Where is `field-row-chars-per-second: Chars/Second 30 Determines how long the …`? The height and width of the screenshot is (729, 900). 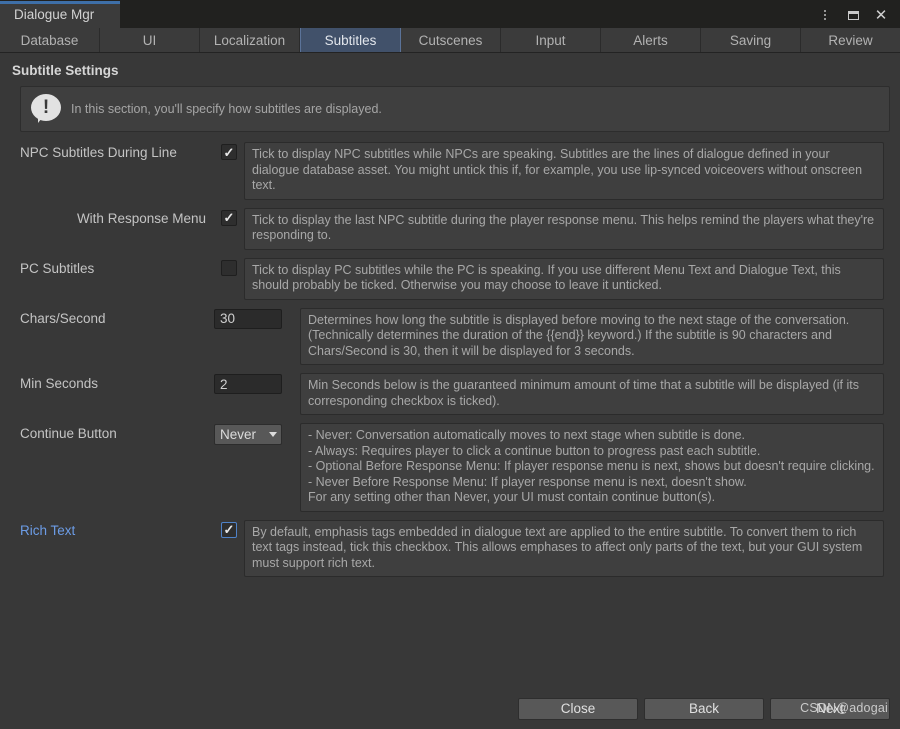 field-row-chars-per-second: Chars/Second 30 Determines how long the … is located at coordinates (450, 336).